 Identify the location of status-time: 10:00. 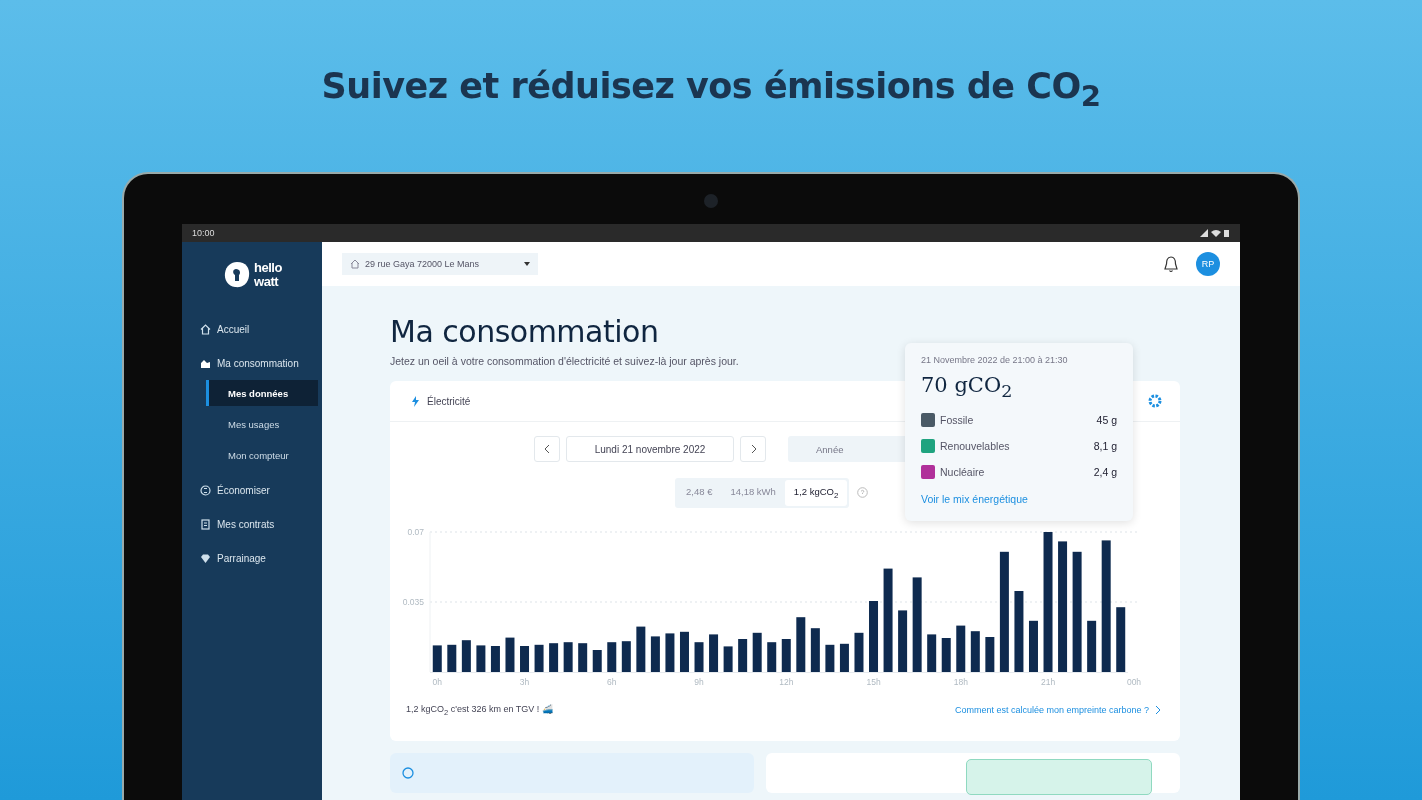
(203, 233).